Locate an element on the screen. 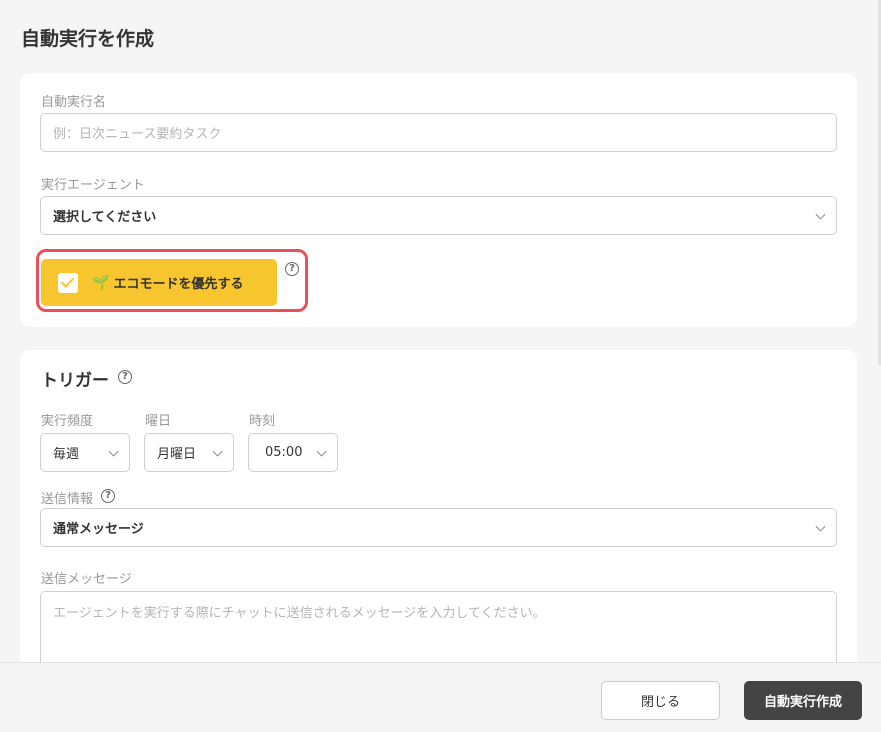  send-info-select: 通常メッセージ is located at coordinates (438, 527).